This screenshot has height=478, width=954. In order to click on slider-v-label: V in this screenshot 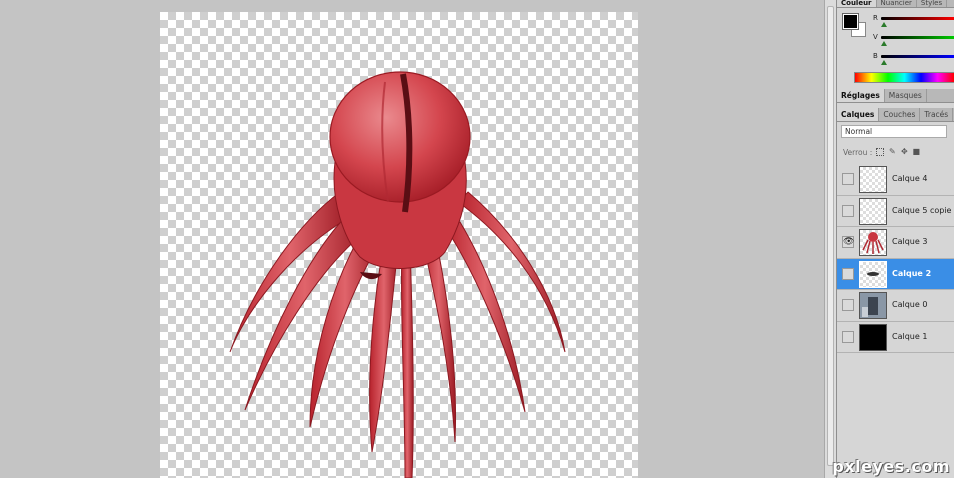, I will do `click(875, 37)`.